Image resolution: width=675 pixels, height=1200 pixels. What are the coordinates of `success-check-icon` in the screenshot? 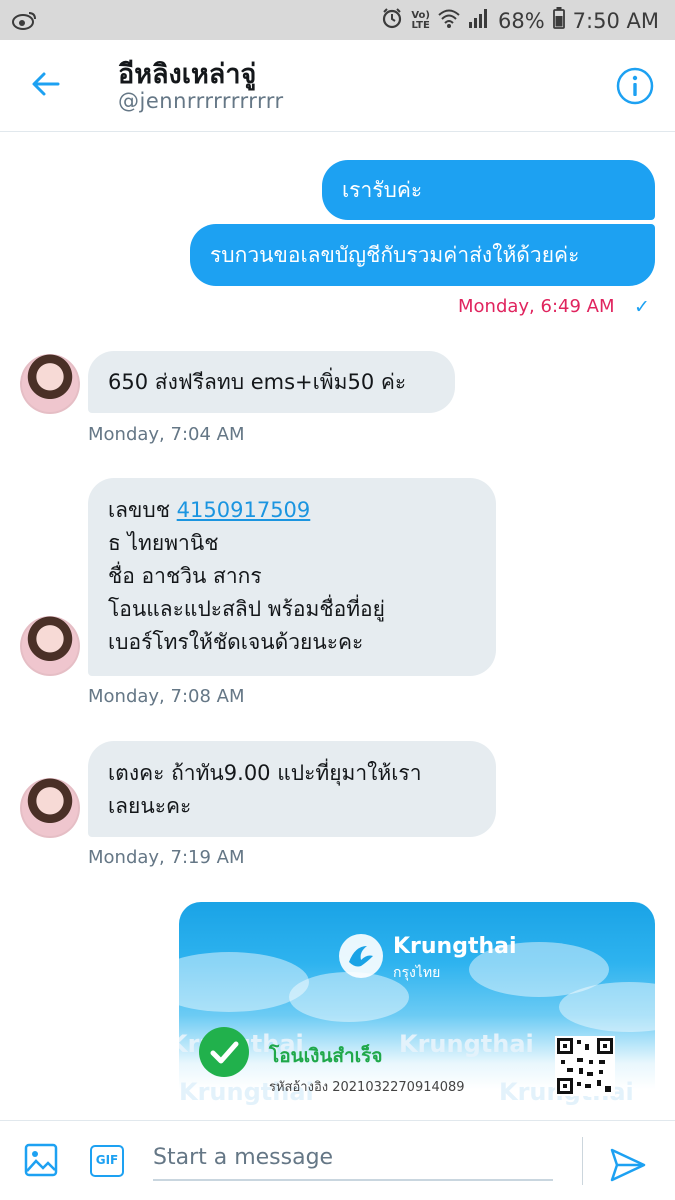 It's located at (224, 1052).